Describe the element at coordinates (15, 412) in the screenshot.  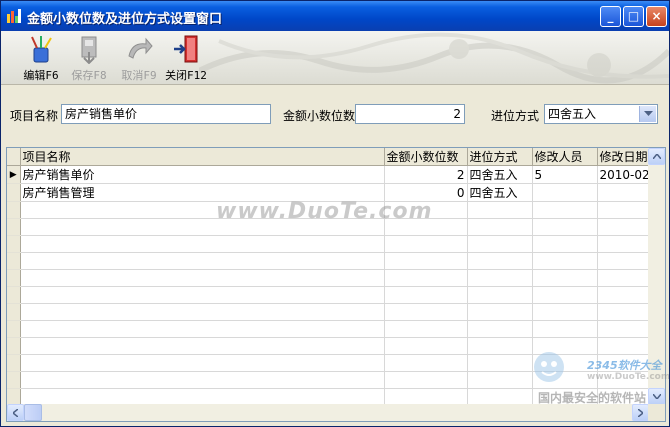
I see `scroll-left-button` at that location.